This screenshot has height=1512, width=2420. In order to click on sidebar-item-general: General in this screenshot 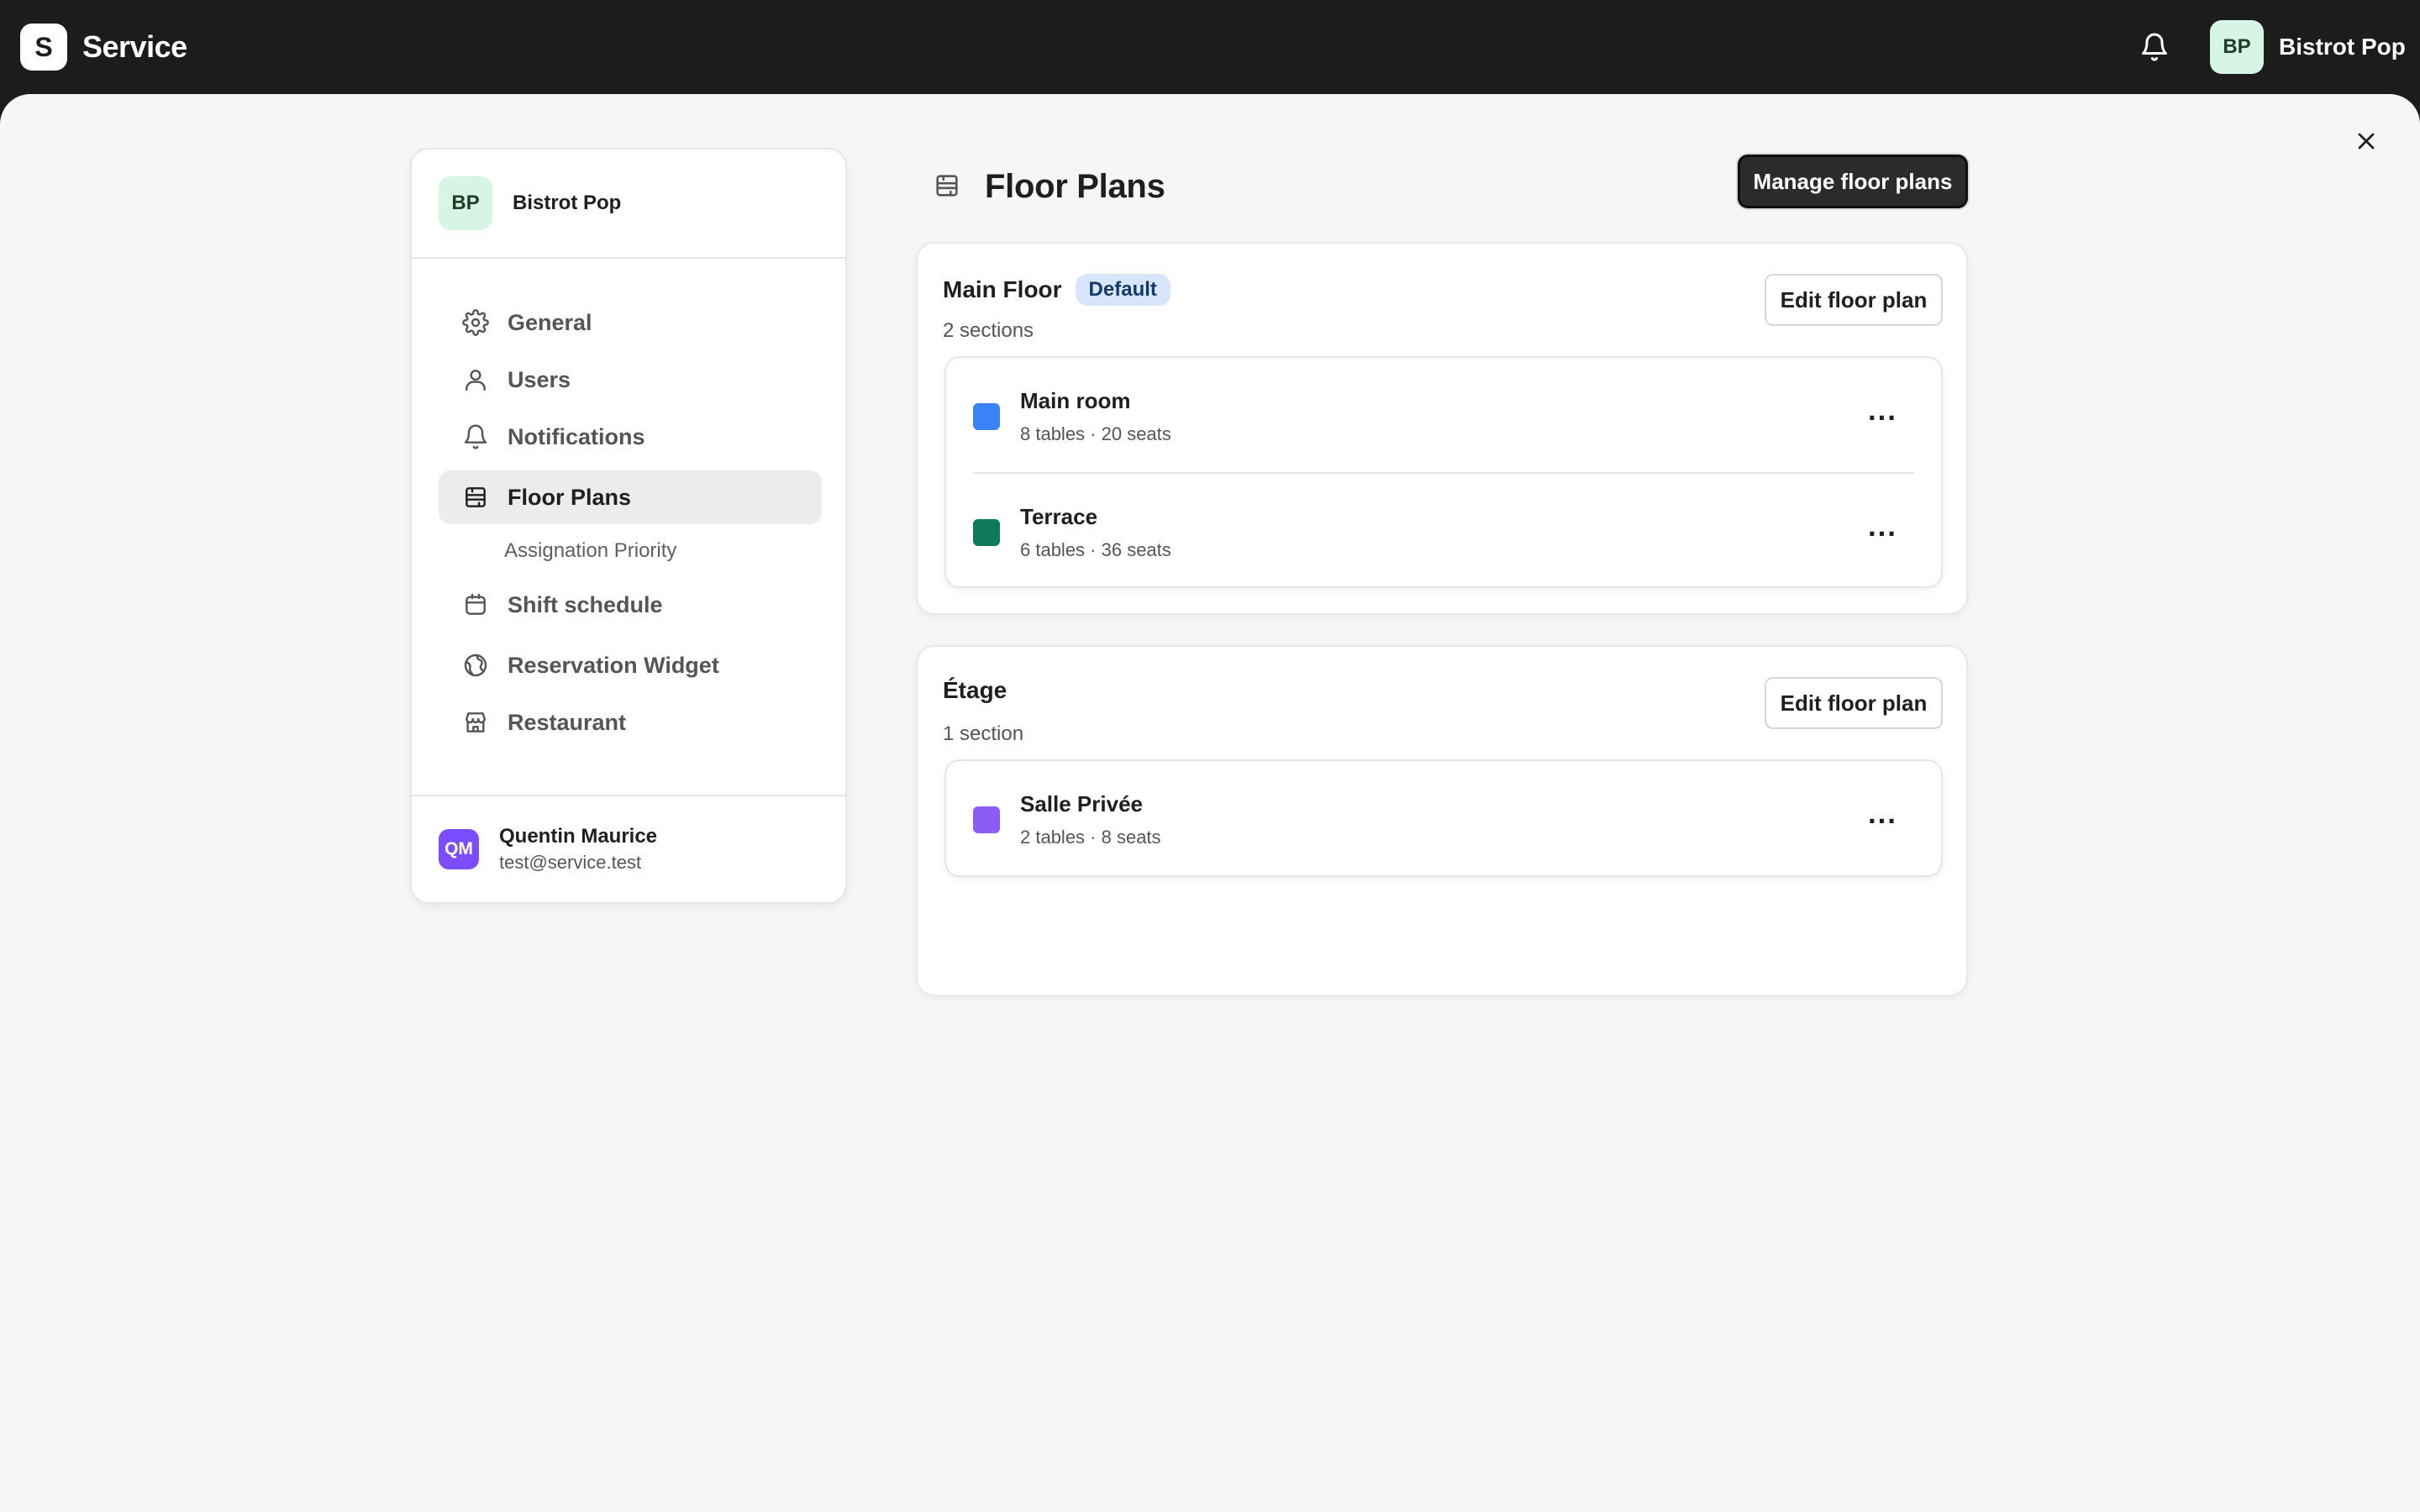, I will do `click(630, 322)`.